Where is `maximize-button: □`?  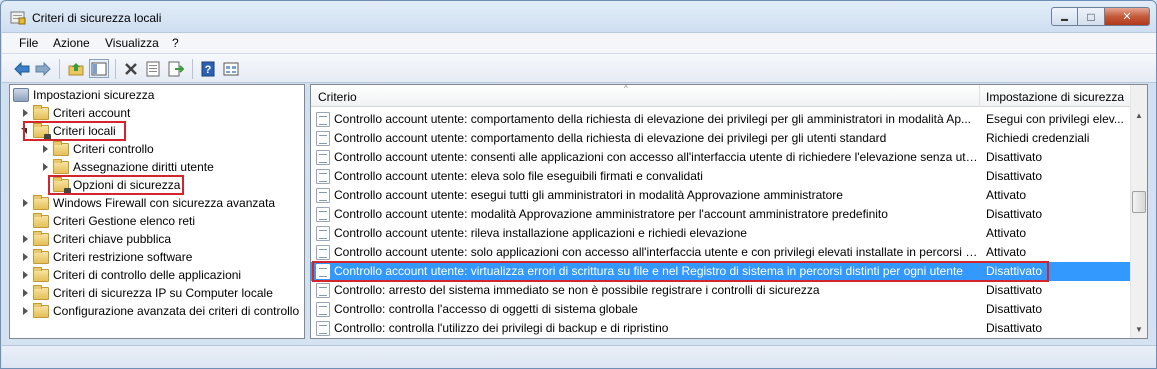 maximize-button: □ is located at coordinates (1091, 16).